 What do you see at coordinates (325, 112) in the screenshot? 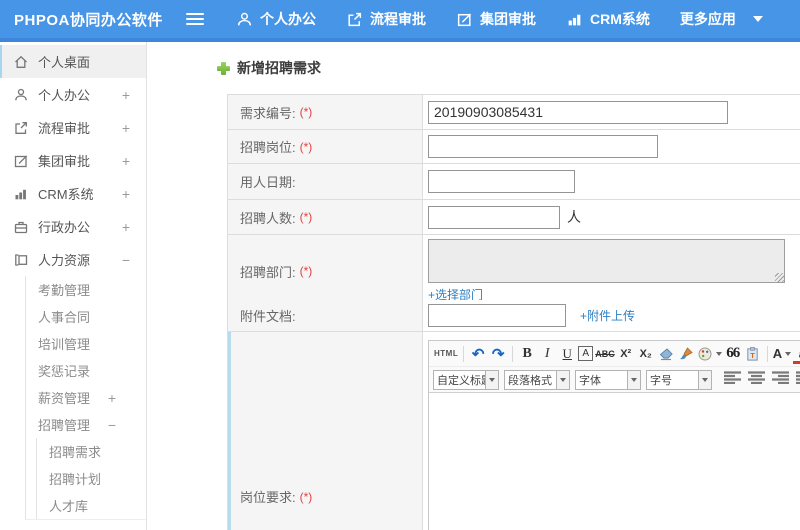
I see `field-label: 需求编号: (*)` at bounding box center [325, 112].